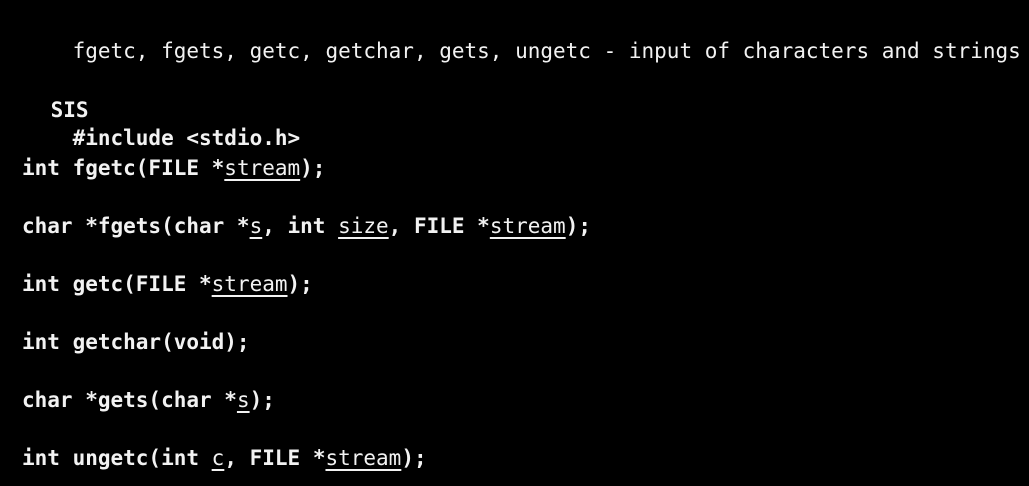 The image size is (1029, 486). What do you see at coordinates (256, 226) in the screenshot?
I see `fgets-param-s: s` at bounding box center [256, 226].